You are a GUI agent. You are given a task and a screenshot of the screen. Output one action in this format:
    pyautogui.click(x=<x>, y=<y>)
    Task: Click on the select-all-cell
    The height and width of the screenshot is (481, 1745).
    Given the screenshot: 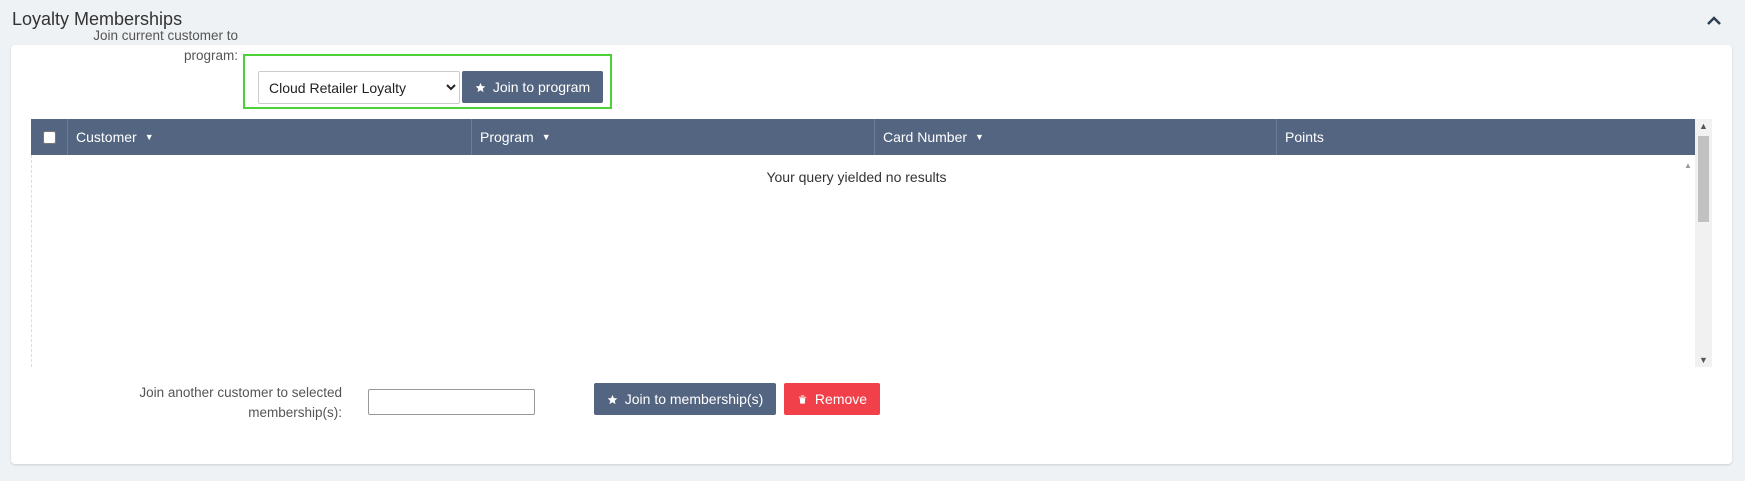 What is the action you would take?
    pyautogui.click(x=49, y=137)
    